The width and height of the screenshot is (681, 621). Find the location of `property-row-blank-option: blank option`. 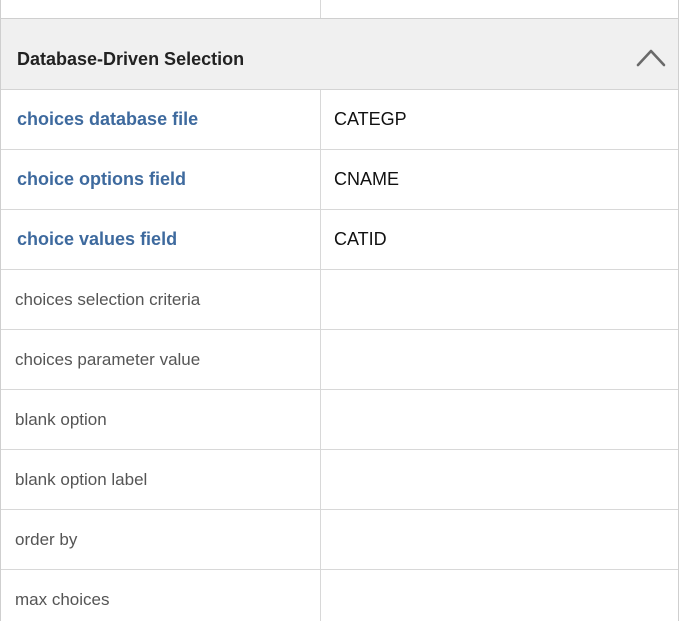

property-row-blank-option: blank option is located at coordinates (339, 420).